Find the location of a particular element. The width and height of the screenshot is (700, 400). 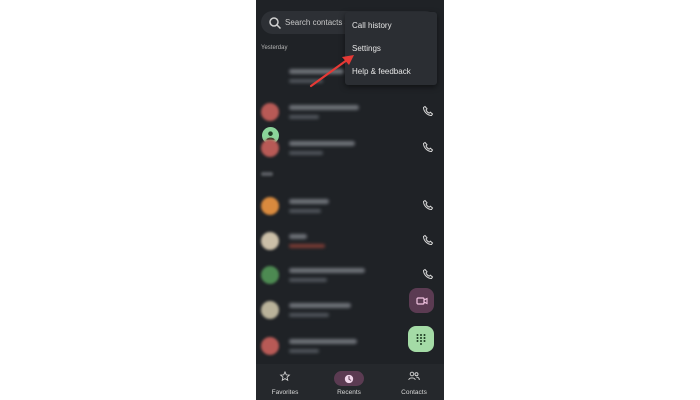

selected-indicator is located at coordinates (349, 378).